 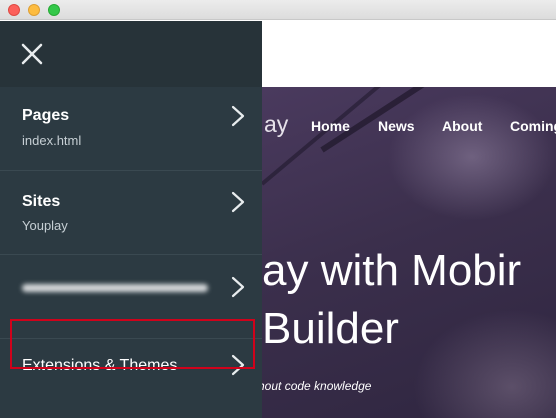 What do you see at coordinates (32, 54) in the screenshot?
I see `close-icon` at bounding box center [32, 54].